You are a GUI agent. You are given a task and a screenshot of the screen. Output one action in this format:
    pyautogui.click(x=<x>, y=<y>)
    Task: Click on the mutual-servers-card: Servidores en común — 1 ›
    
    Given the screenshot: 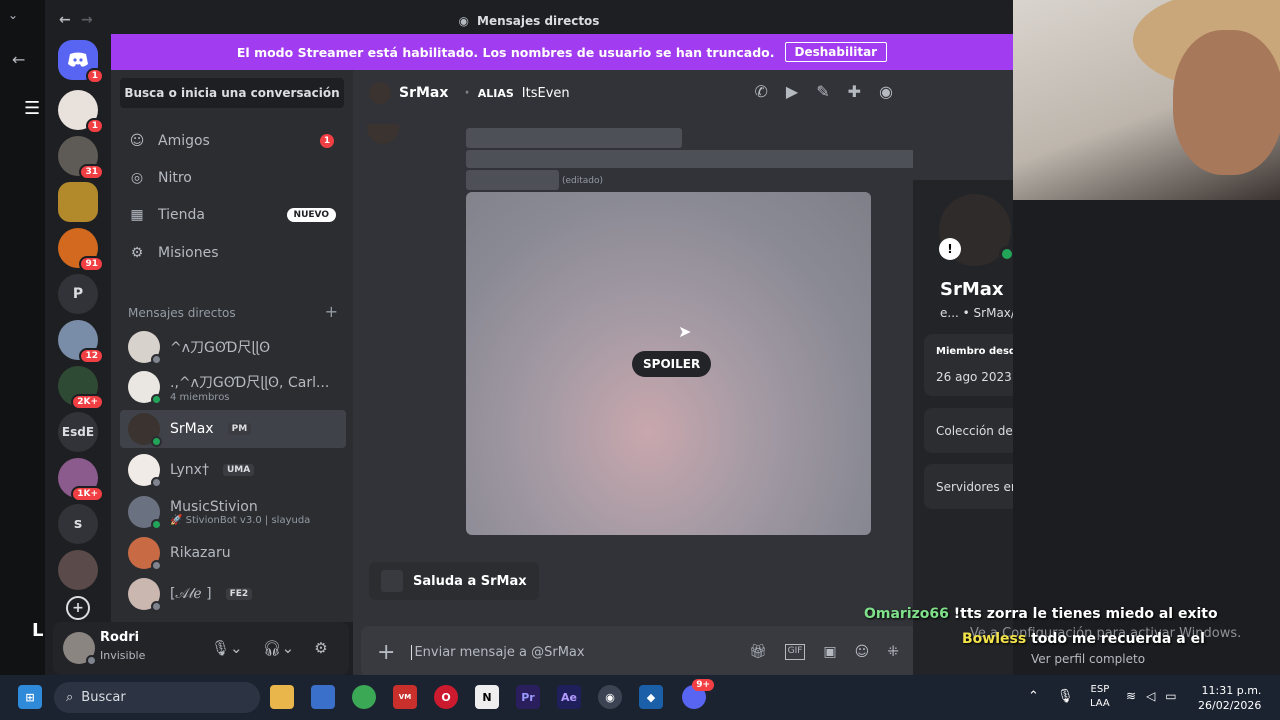 What is the action you would take?
    pyautogui.click(x=968, y=486)
    